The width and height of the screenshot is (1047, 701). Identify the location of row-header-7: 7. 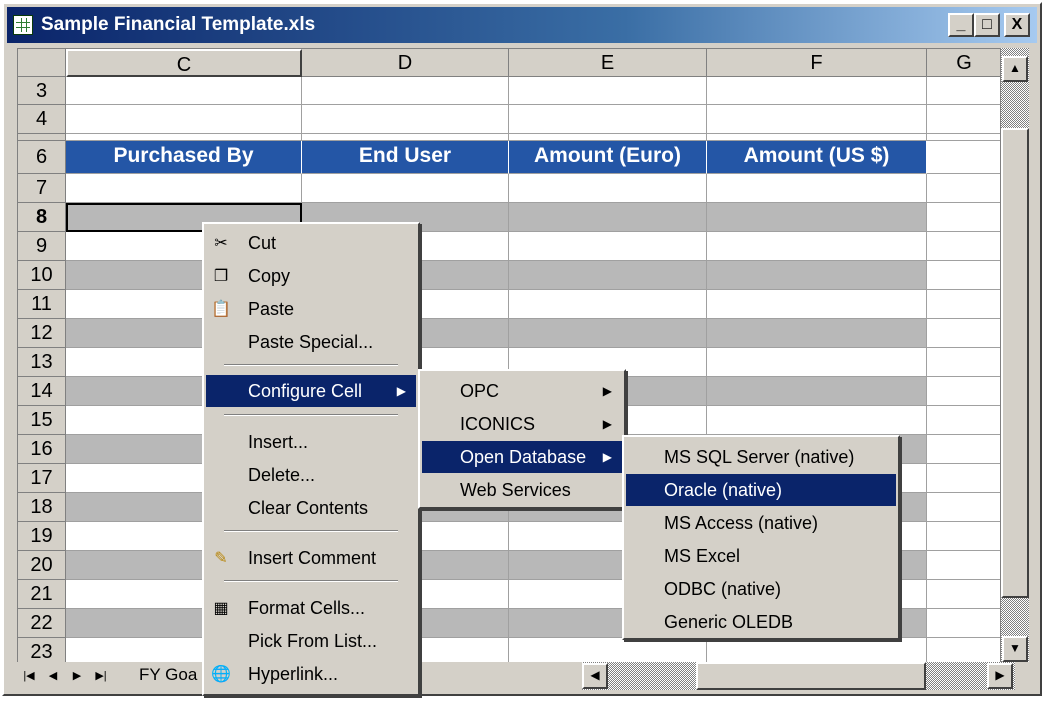
(42, 188).